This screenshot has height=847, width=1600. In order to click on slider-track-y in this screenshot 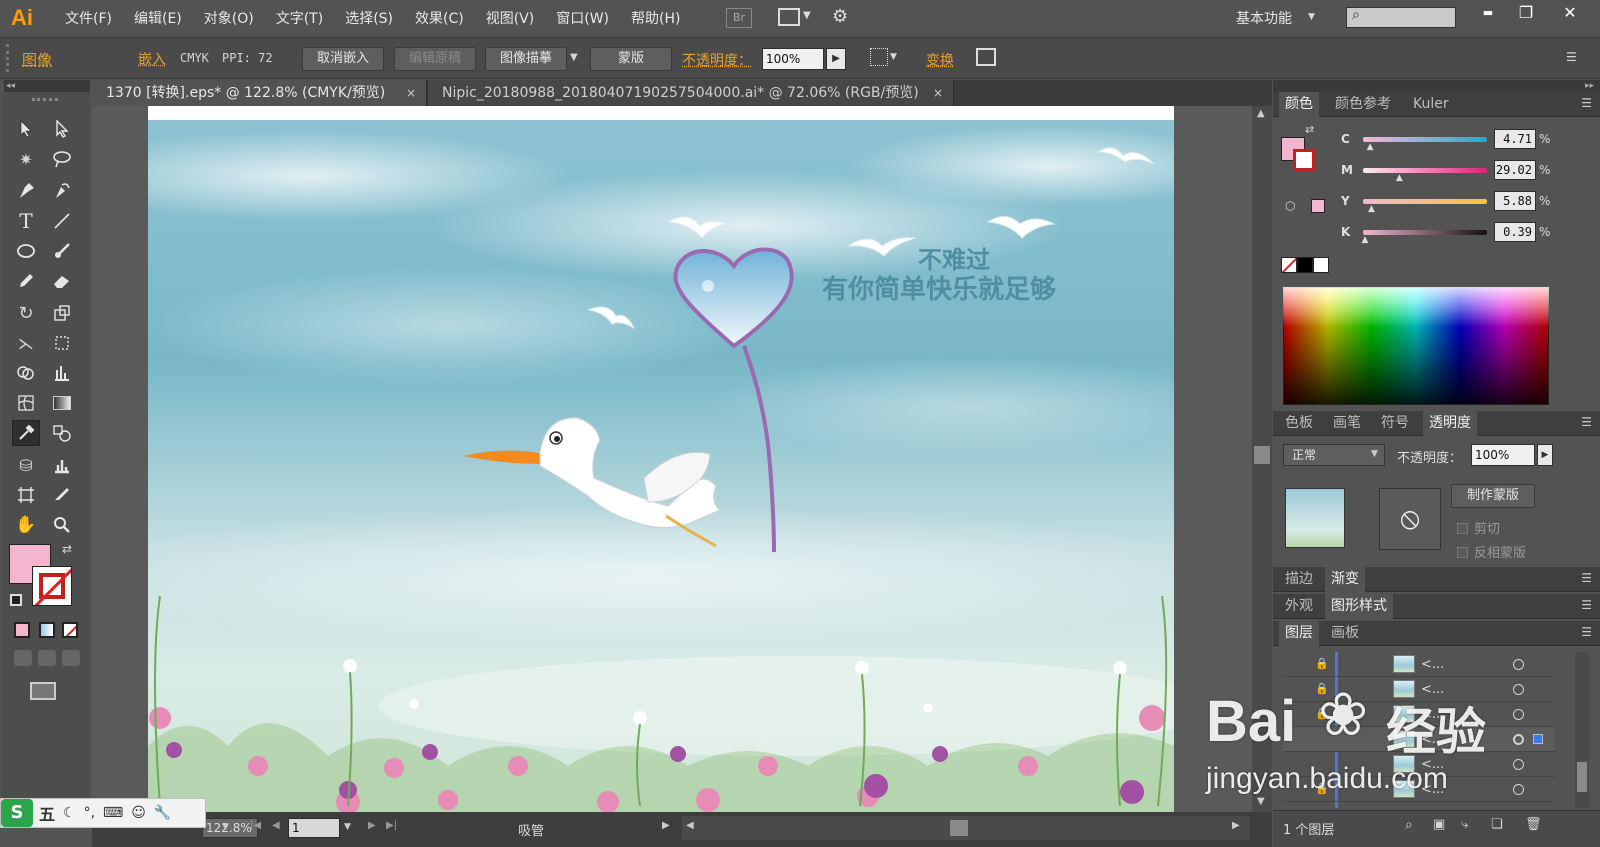, I will do `click(1425, 201)`.